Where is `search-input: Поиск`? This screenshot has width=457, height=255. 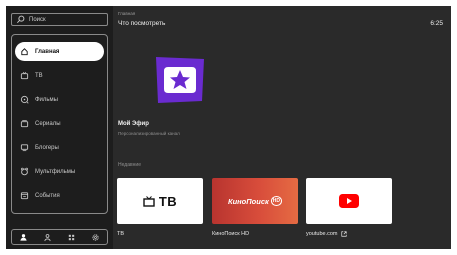
search-input: Поиск is located at coordinates (59, 19).